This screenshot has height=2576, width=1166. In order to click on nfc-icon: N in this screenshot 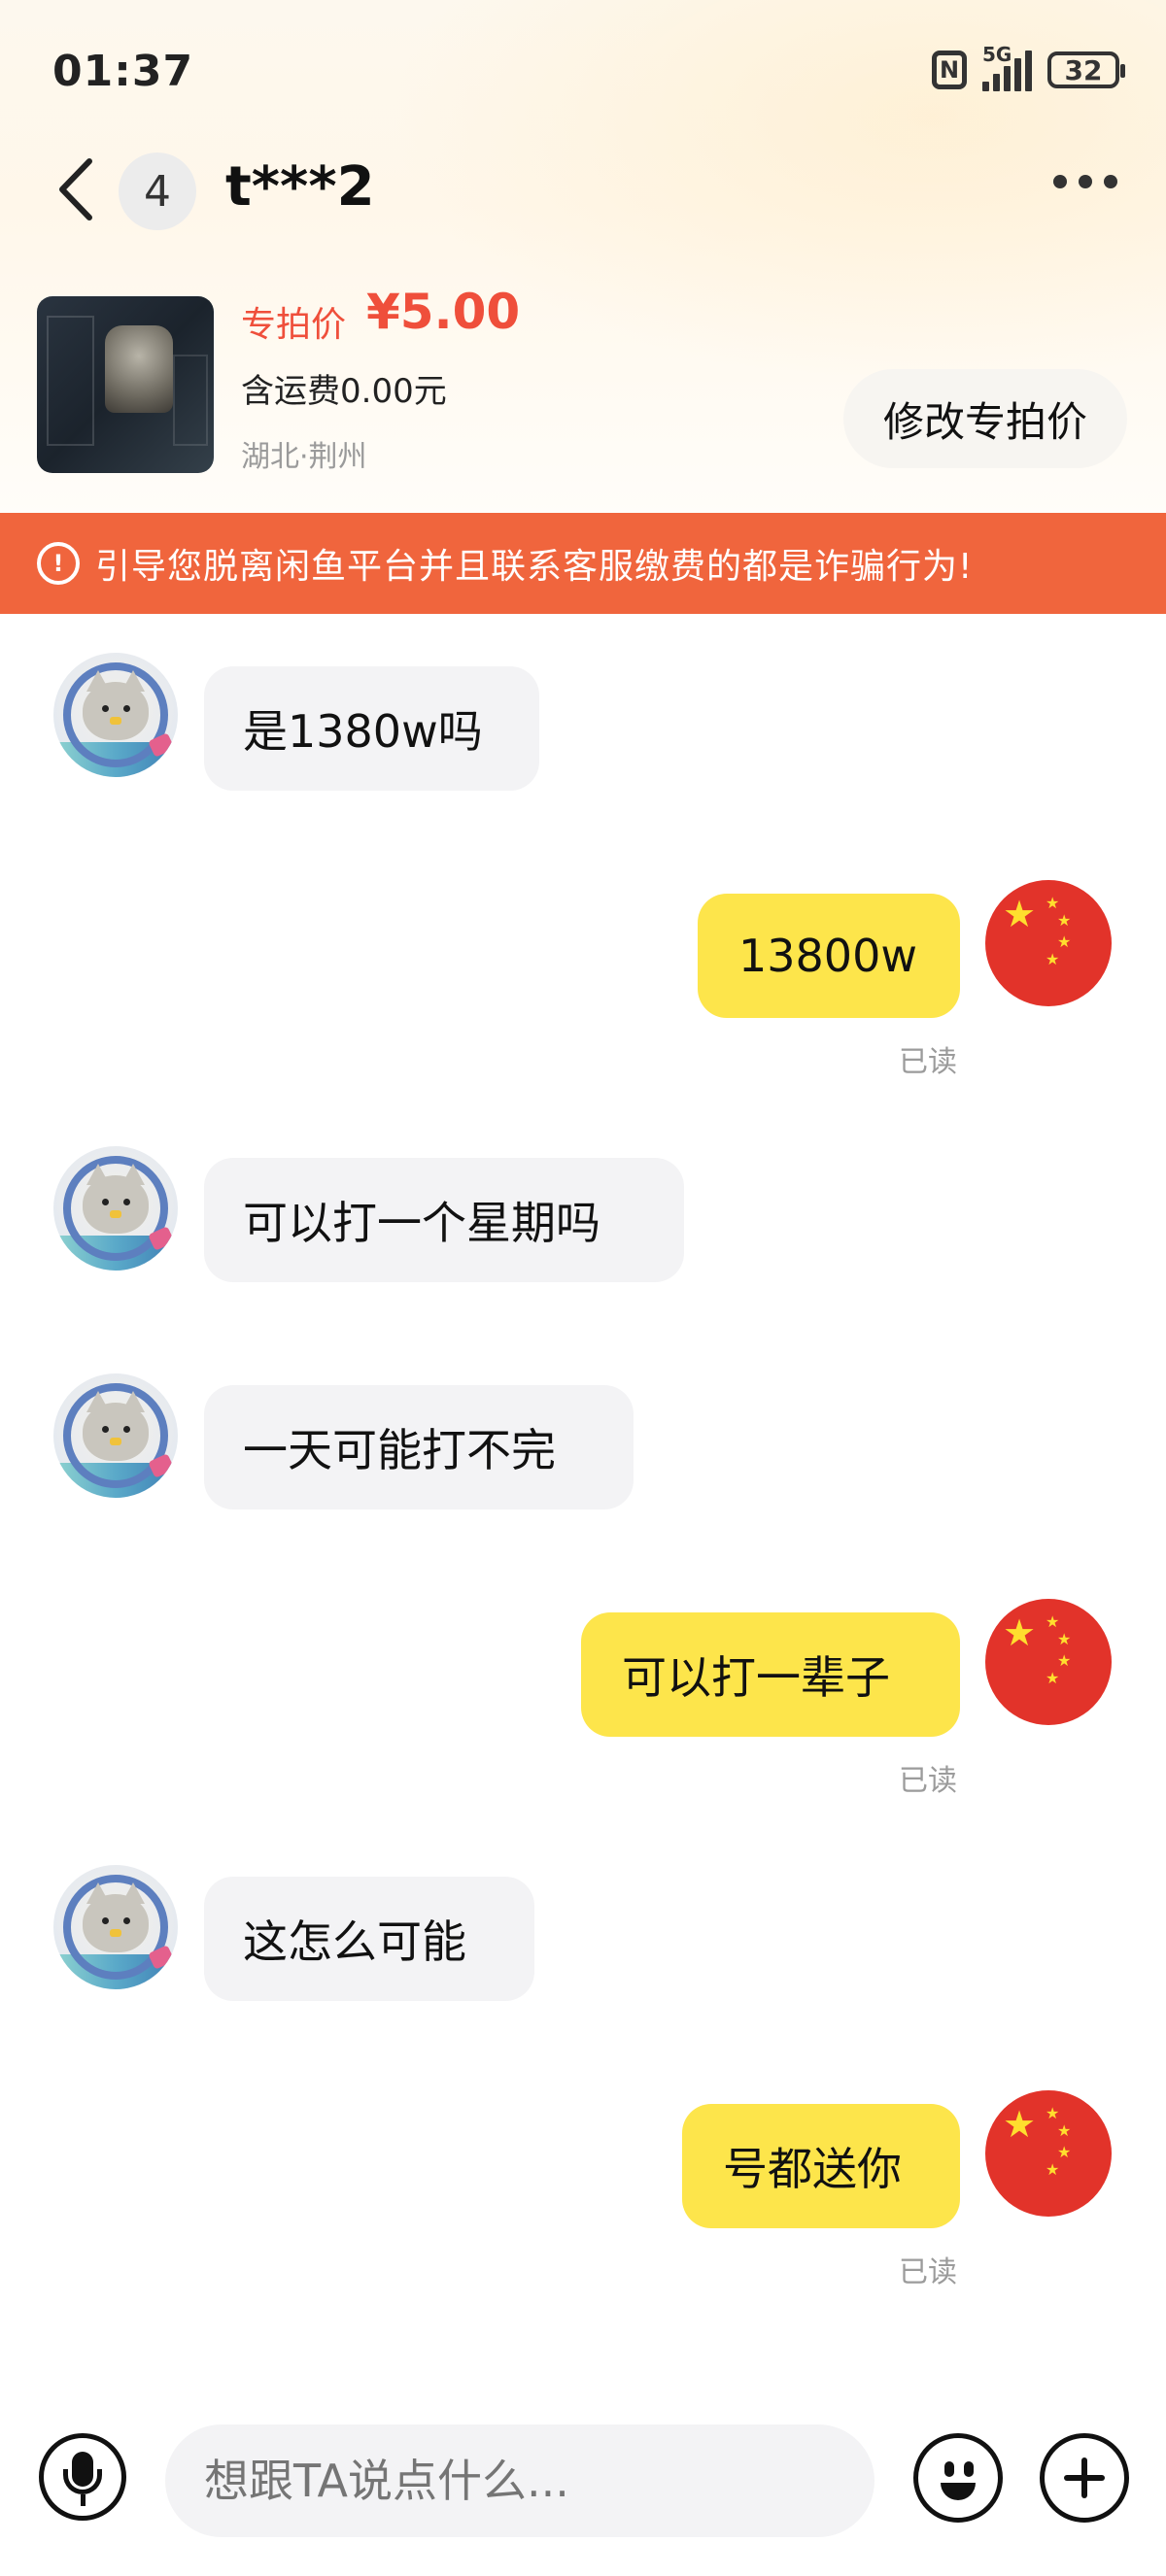, I will do `click(949, 70)`.